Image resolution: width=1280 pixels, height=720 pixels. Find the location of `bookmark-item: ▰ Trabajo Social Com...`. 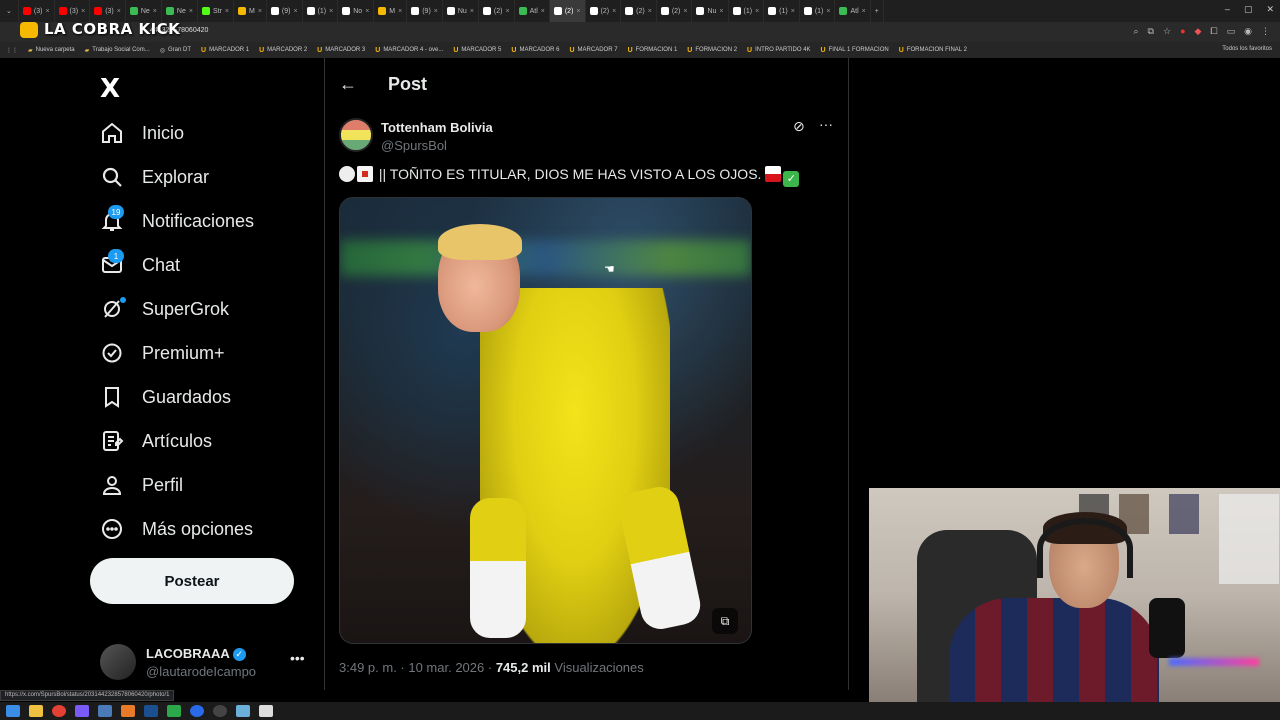

bookmark-item: ▰ Trabajo Social Com... is located at coordinates (117, 50).